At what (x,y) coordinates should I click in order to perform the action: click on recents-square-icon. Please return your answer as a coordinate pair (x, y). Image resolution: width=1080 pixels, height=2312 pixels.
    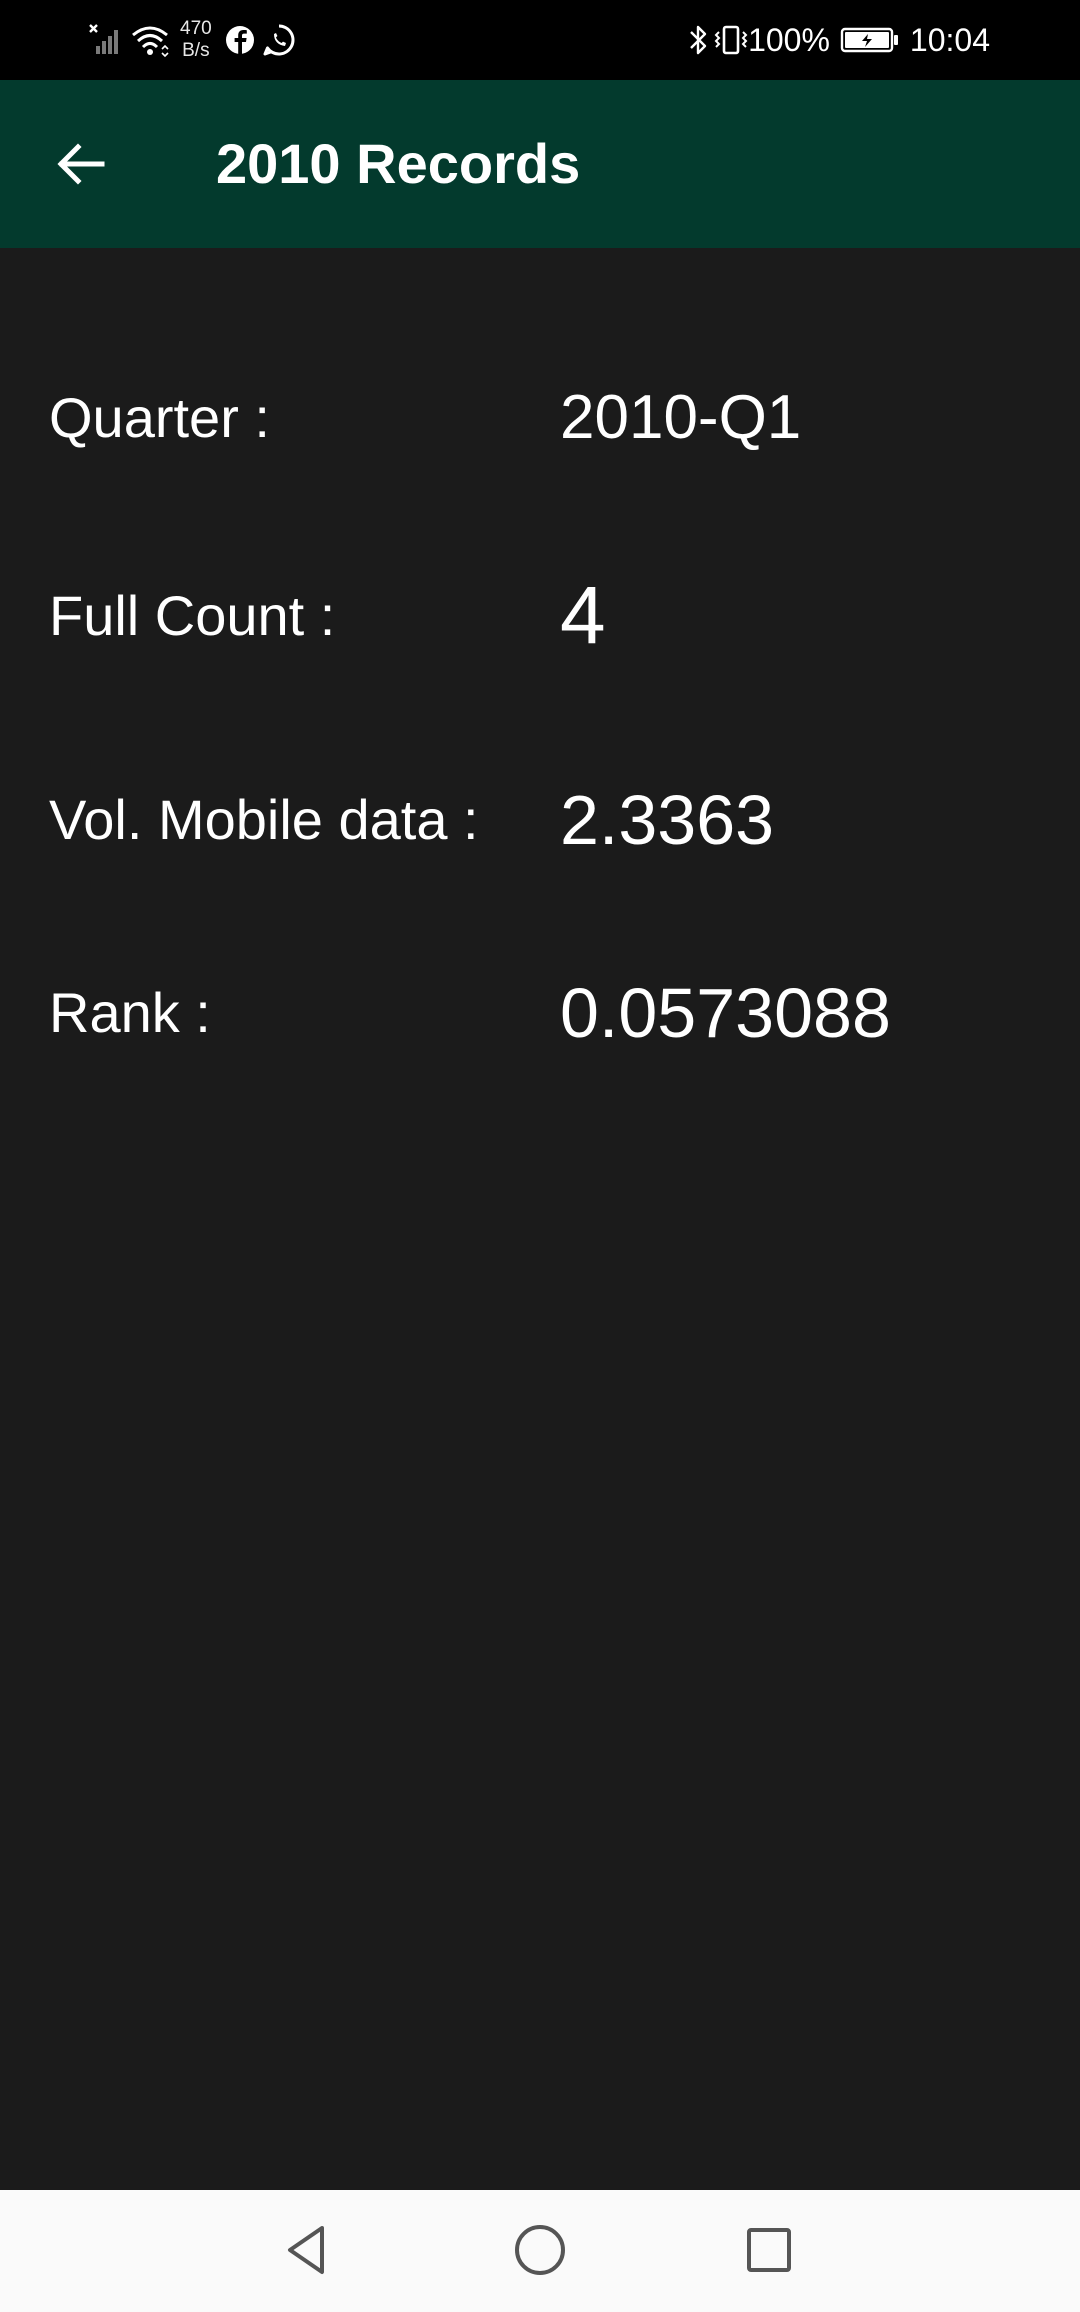
    Looking at the image, I should click on (769, 2250).